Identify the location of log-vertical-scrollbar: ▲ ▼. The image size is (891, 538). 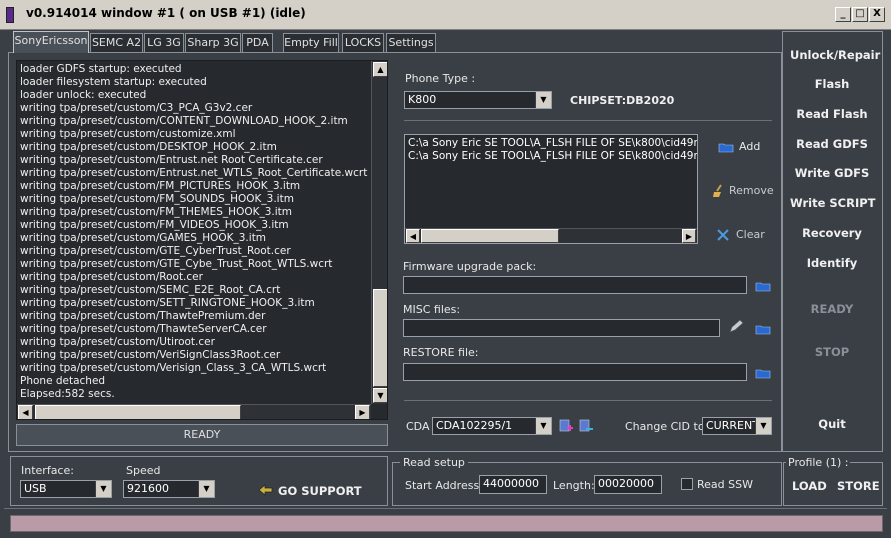
(379, 232).